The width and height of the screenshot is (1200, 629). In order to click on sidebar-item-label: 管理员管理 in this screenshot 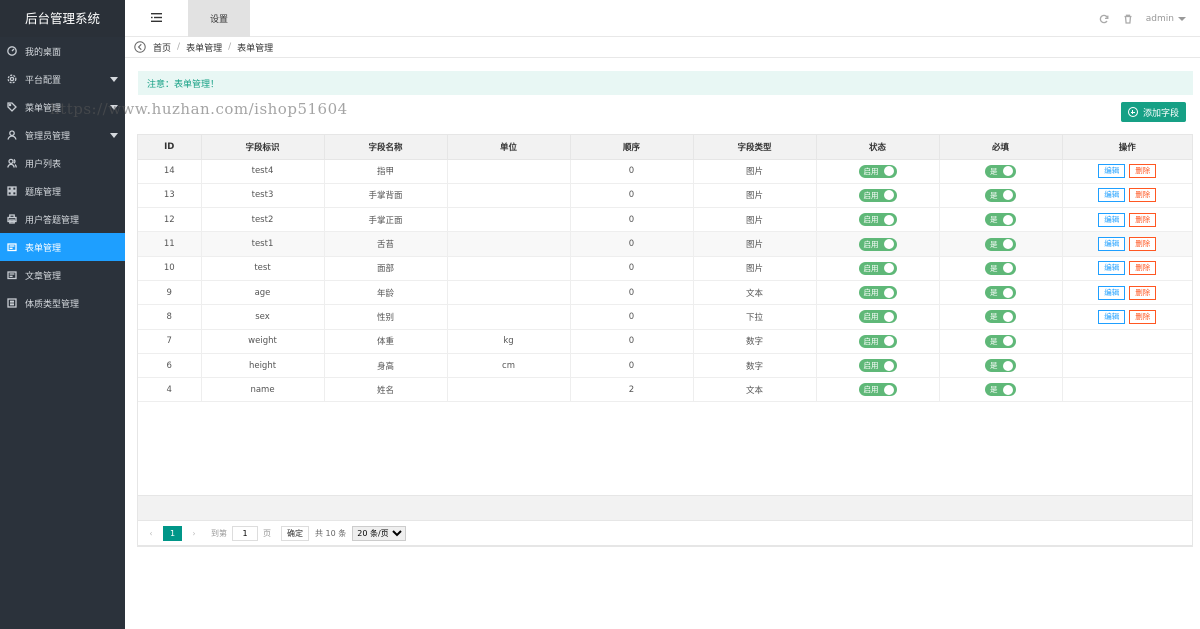, I will do `click(48, 136)`.